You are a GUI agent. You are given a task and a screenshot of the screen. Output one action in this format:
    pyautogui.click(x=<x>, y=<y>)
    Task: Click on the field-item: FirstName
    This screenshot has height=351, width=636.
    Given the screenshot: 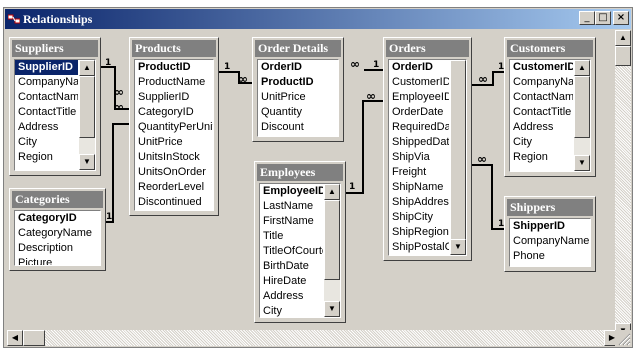 What is the action you would take?
    pyautogui.click(x=291, y=221)
    